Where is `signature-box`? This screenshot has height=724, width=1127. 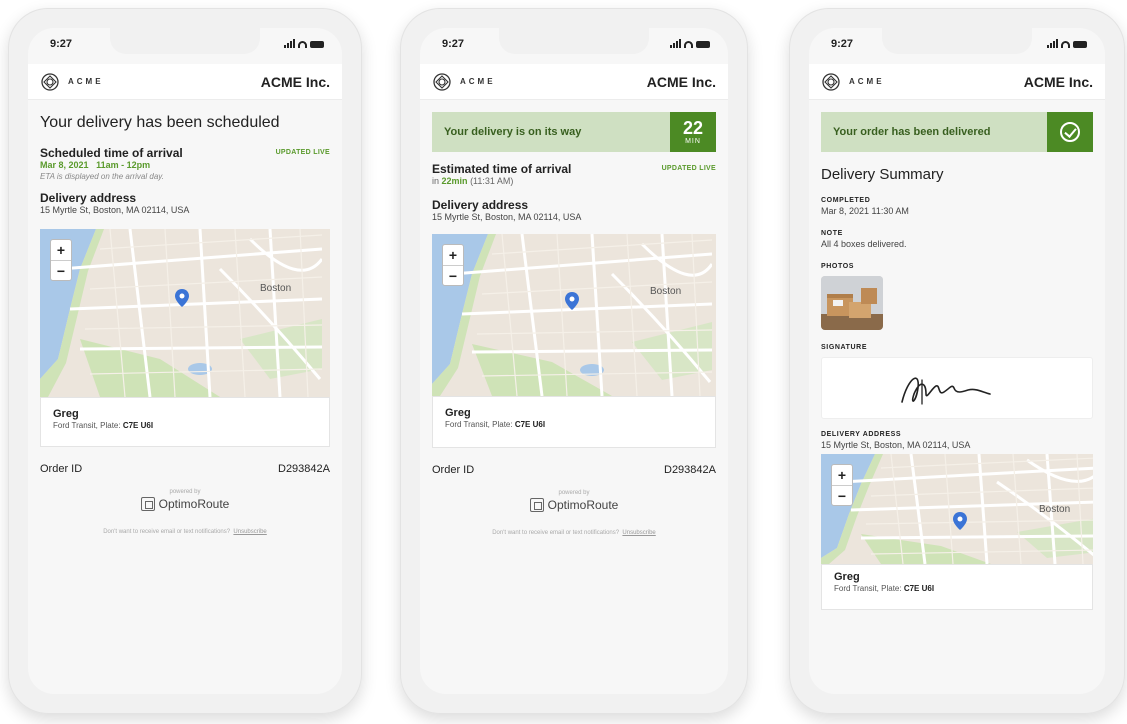
signature-box is located at coordinates (957, 388).